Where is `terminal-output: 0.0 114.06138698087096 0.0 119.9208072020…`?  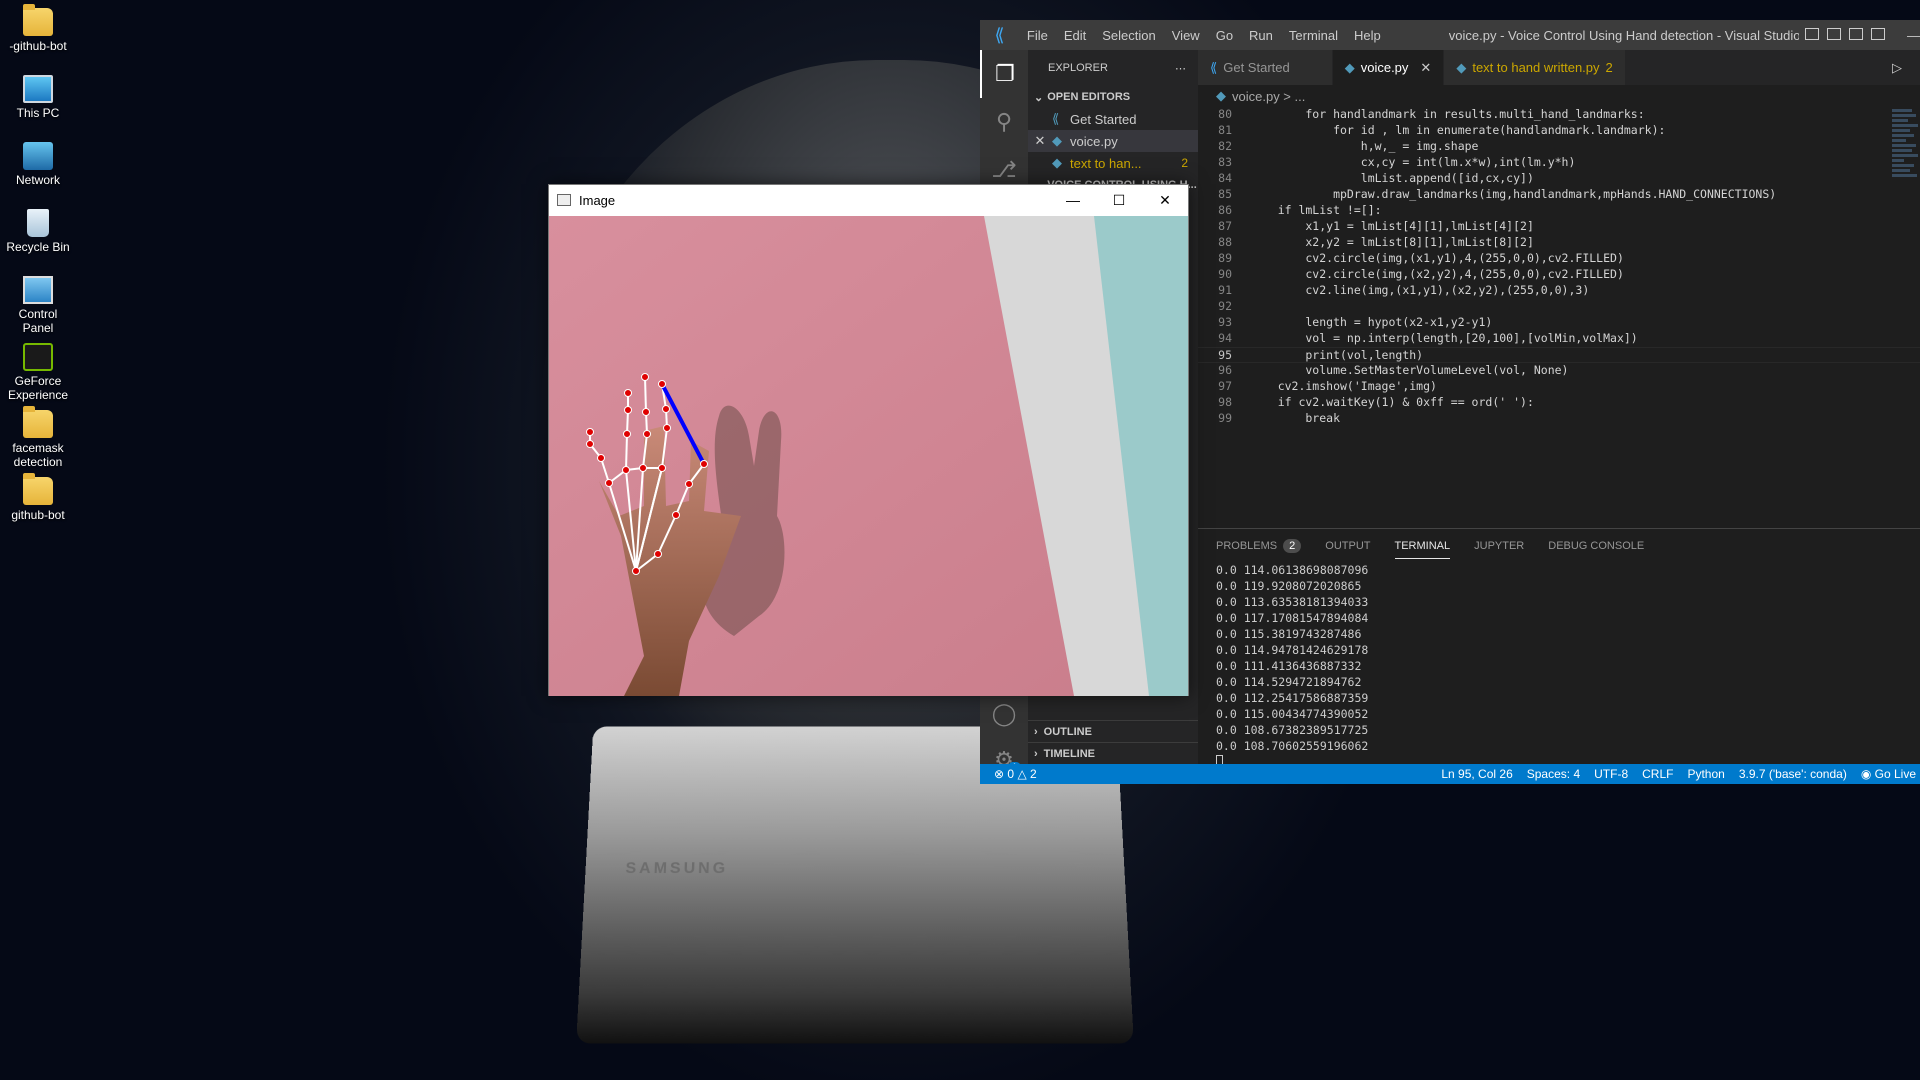 terminal-output: 0.0 114.06138698087096 0.0 119.9208072020… is located at coordinates (1559, 667).